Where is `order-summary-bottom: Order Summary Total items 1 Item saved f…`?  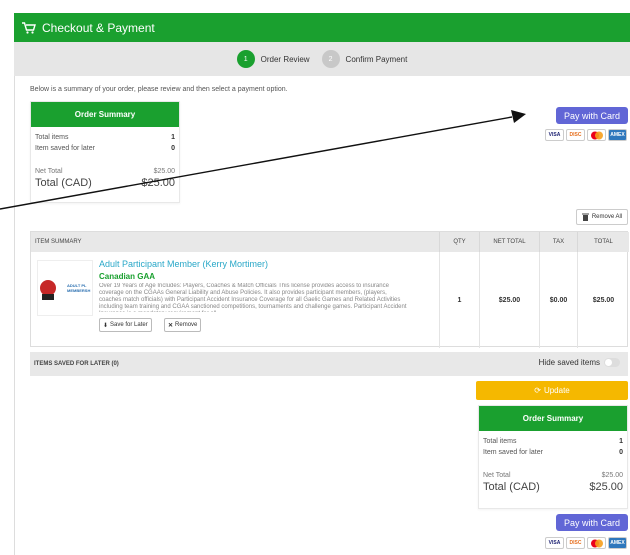 order-summary-bottom: Order Summary Total items 1 Item saved f… is located at coordinates (553, 457).